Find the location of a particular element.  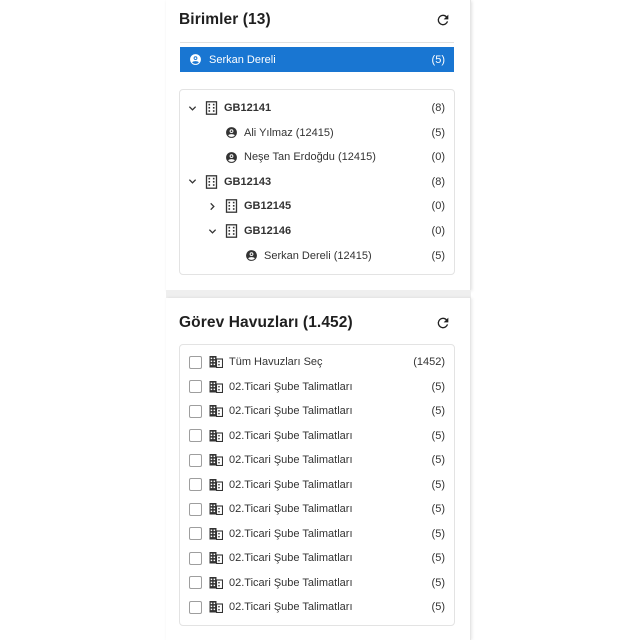

chevron-right-icon is located at coordinates (212, 206).